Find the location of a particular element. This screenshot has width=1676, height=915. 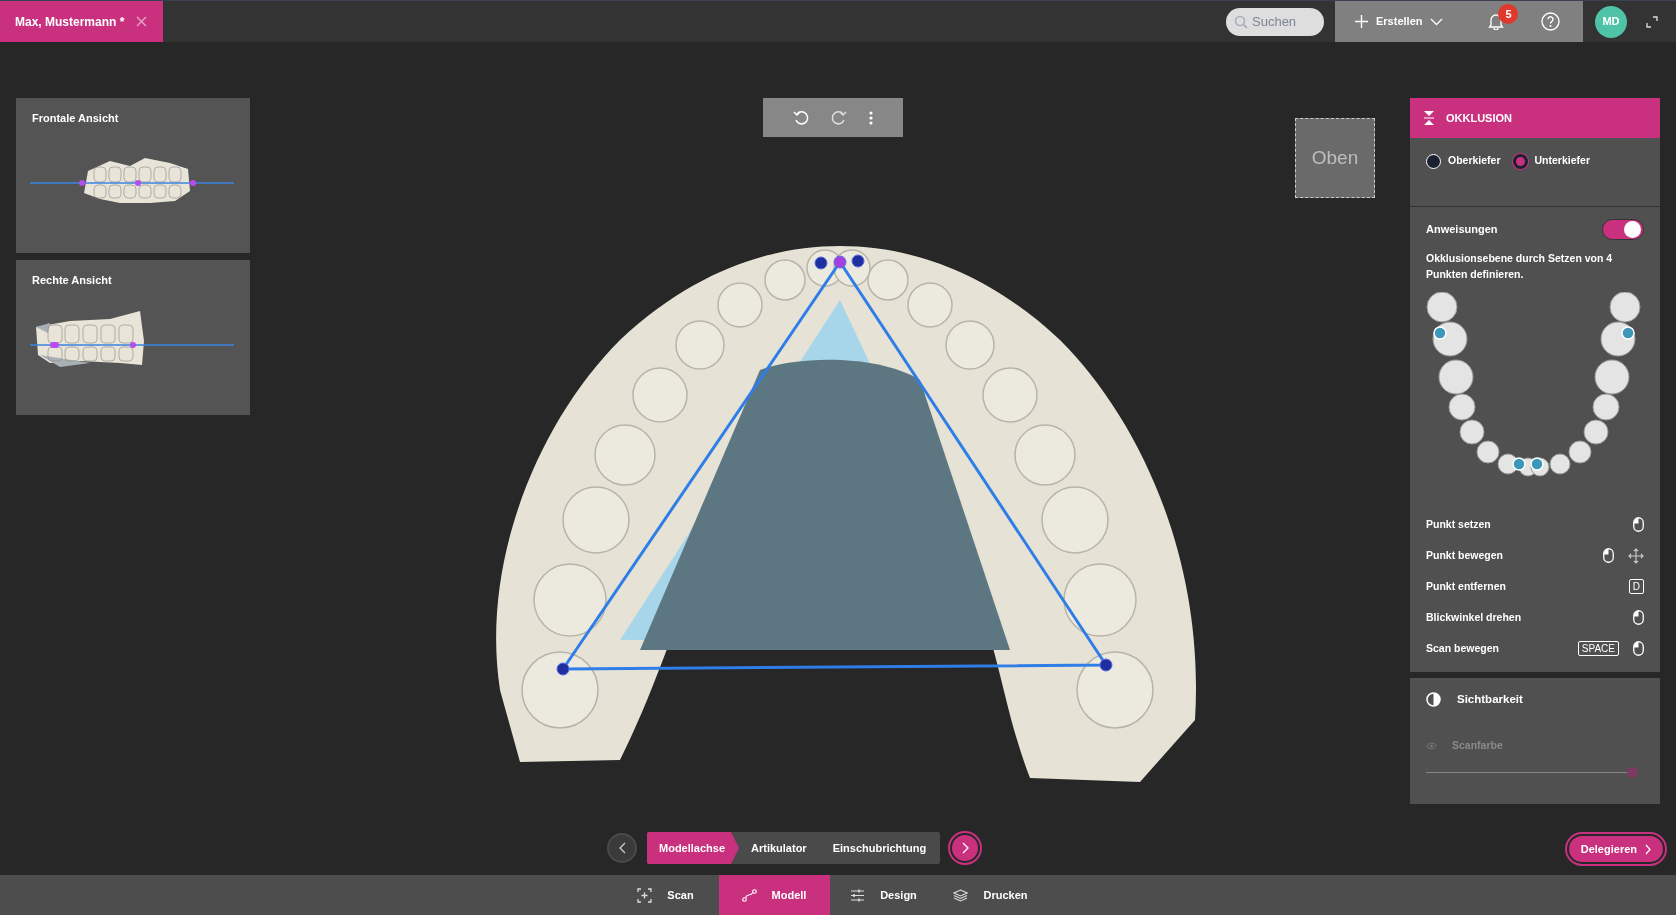

sliders-icon is located at coordinates (858, 895).